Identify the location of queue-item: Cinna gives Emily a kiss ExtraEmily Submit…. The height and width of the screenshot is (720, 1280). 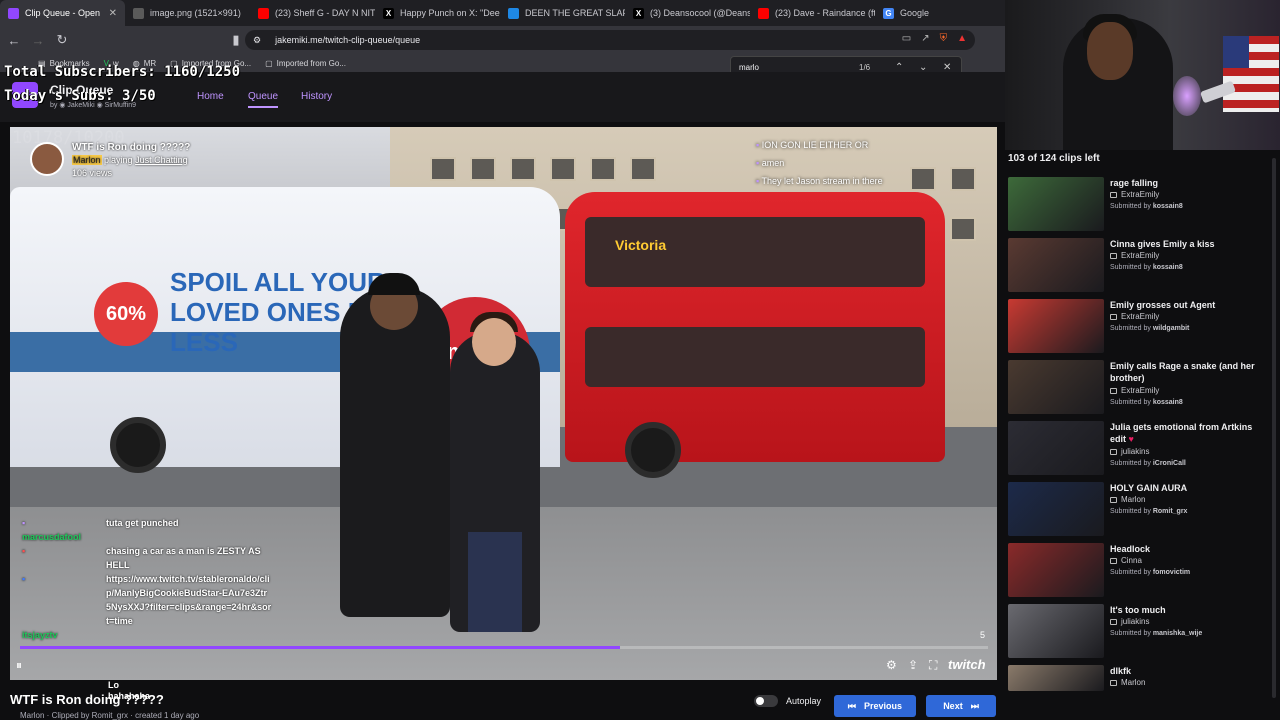
(1137, 267).